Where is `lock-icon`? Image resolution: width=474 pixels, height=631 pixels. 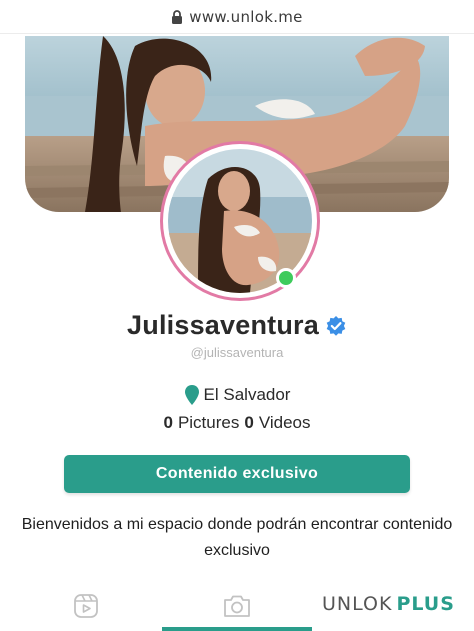 lock-icon is located at coordinates (177, 16).